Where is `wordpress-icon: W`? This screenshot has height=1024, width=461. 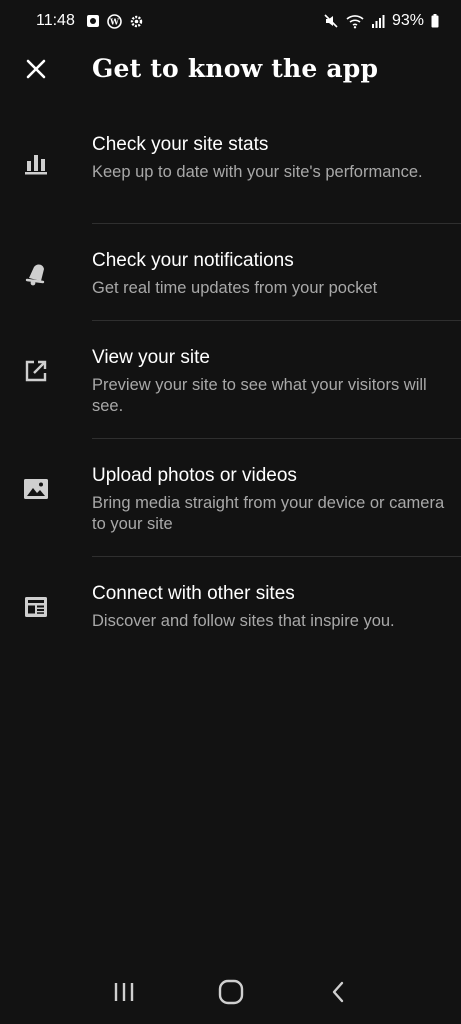
wordpress-icon: W is located at coordinates (114, 21).